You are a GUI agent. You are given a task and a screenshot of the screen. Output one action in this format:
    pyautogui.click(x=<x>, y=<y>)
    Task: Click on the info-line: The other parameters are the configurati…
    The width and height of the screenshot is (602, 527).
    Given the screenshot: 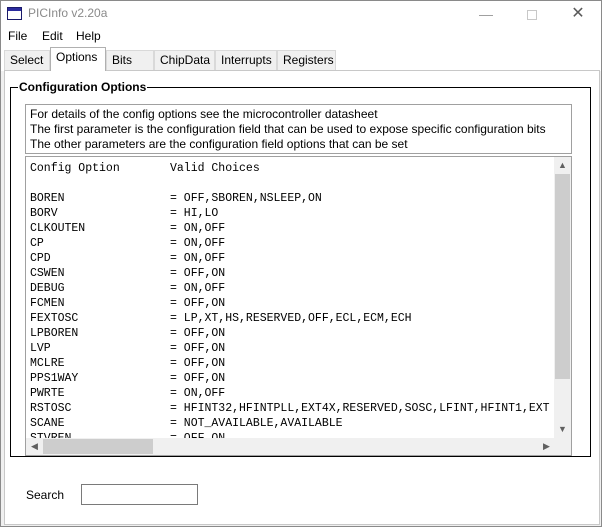 What is the action you would take?
    pyautogui.click(x=219, y=144)
    